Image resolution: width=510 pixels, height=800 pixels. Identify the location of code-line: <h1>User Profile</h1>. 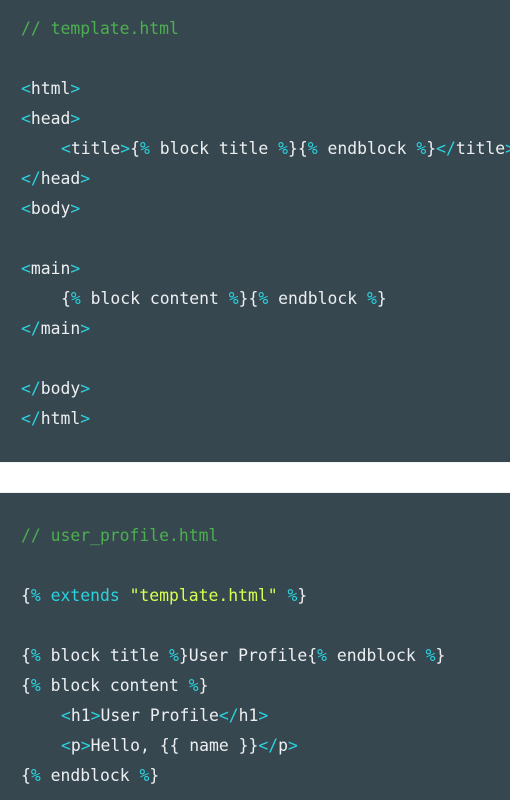
(255, 716).